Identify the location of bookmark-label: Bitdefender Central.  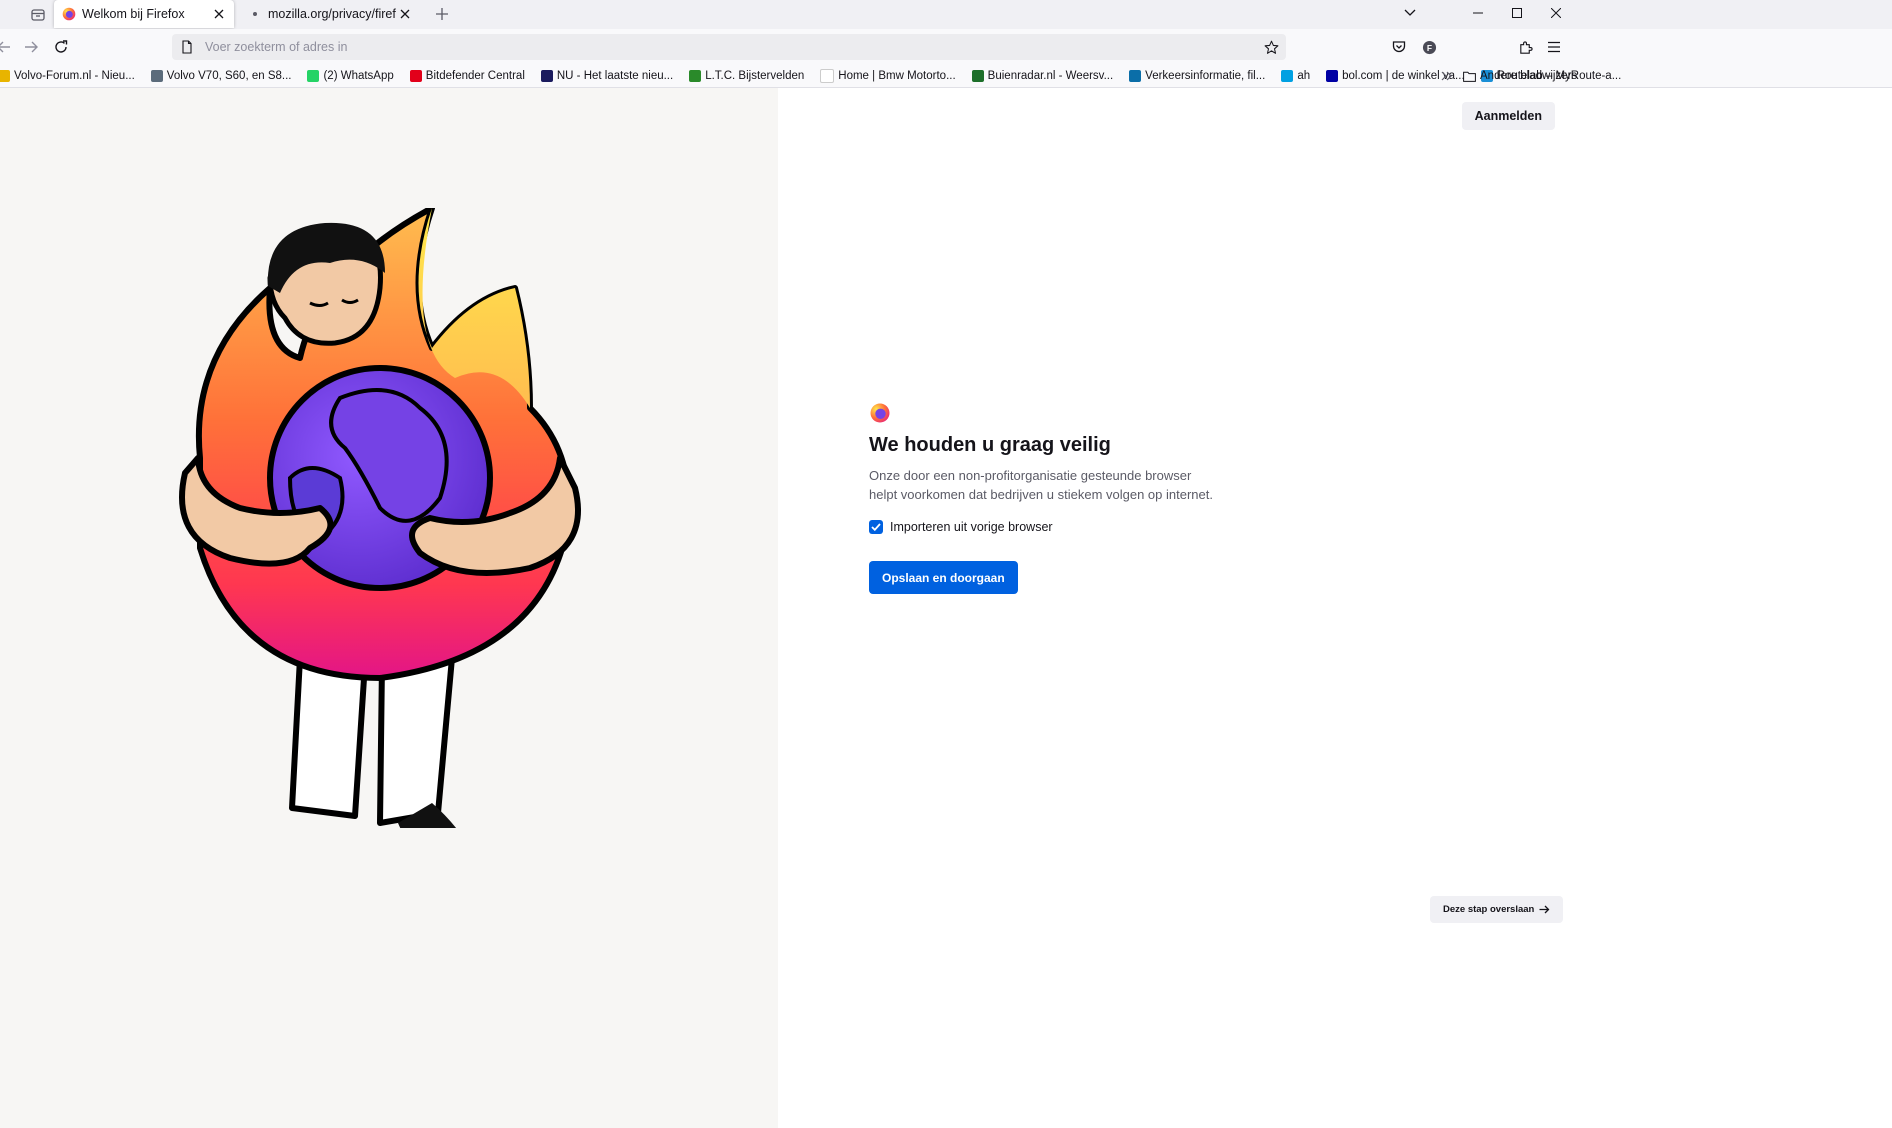
(475, 76).